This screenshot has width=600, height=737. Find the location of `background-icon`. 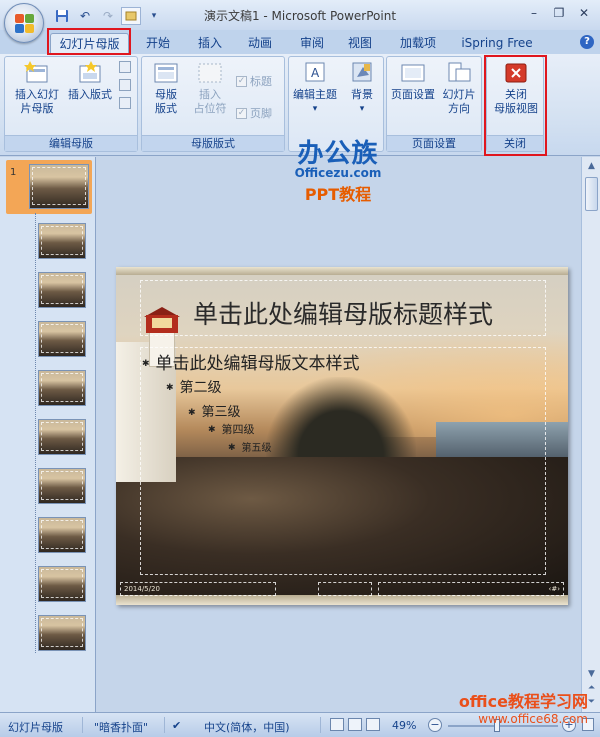

background-icon is located at coordinates (362, 73).